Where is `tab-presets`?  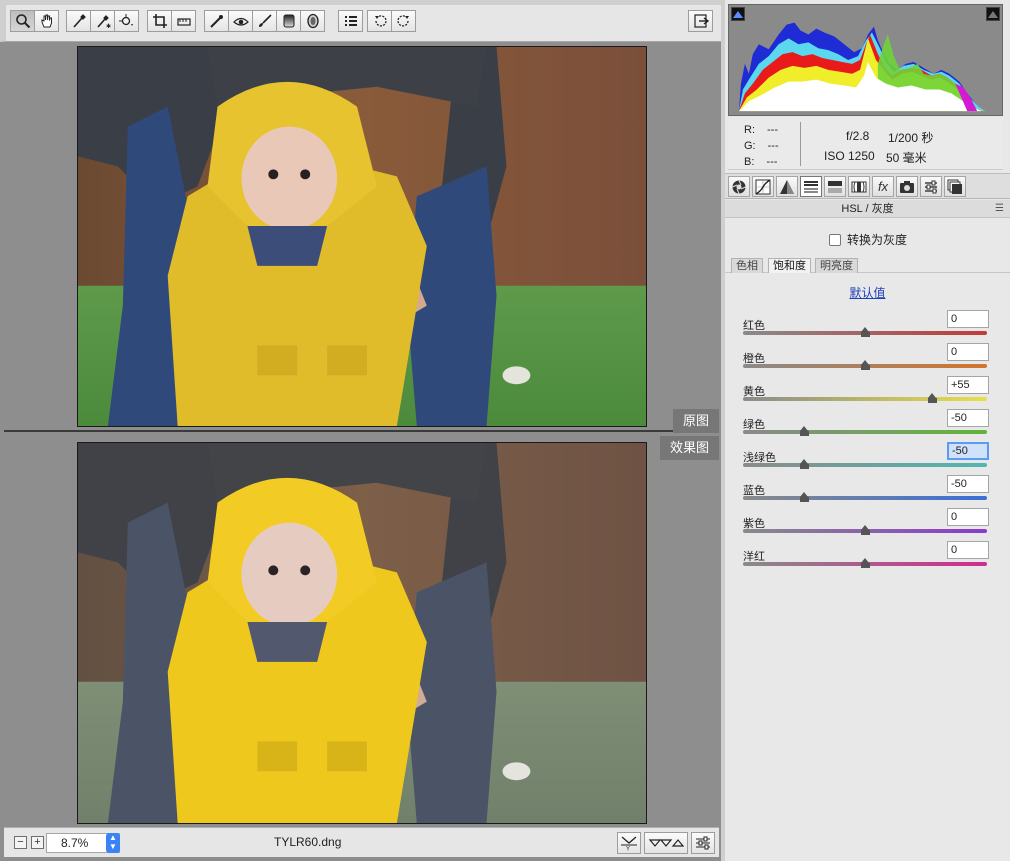
tab-presets is located at coordinates (931, 186).